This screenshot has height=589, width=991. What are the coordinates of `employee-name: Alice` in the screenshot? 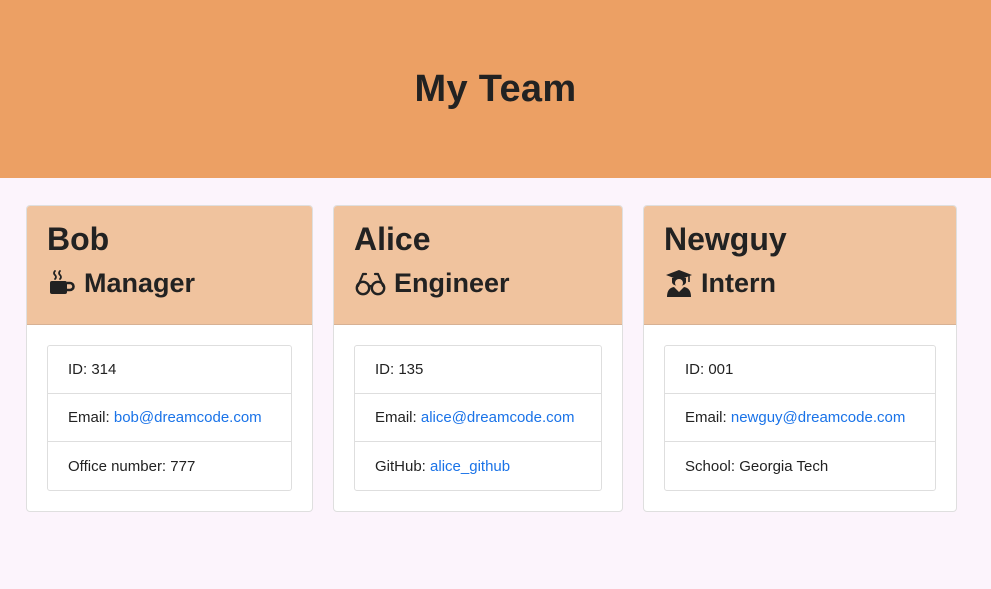 It's located at (392, 239).